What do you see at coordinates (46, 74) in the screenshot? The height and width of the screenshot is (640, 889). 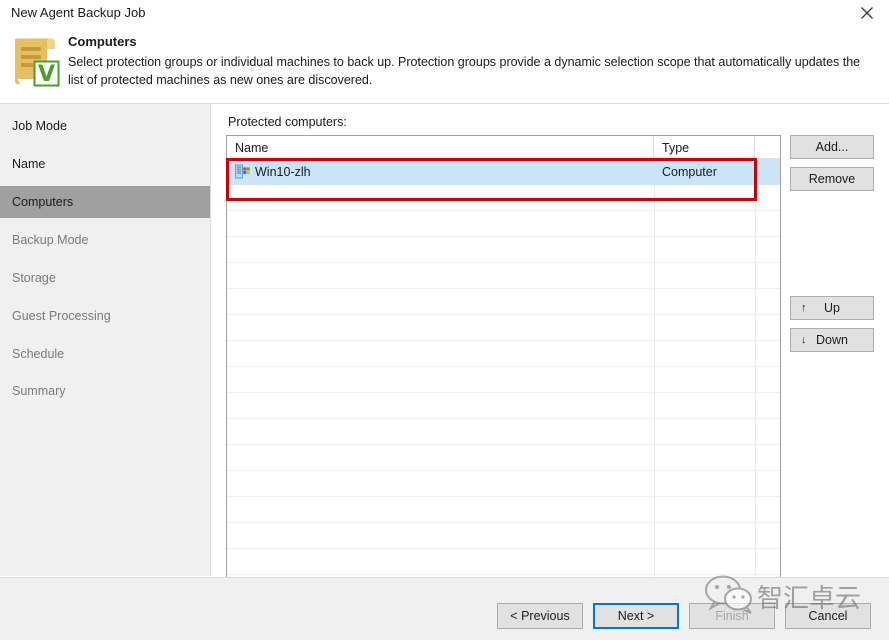 I see `svg-text: V` at bounding box center [46, 74].